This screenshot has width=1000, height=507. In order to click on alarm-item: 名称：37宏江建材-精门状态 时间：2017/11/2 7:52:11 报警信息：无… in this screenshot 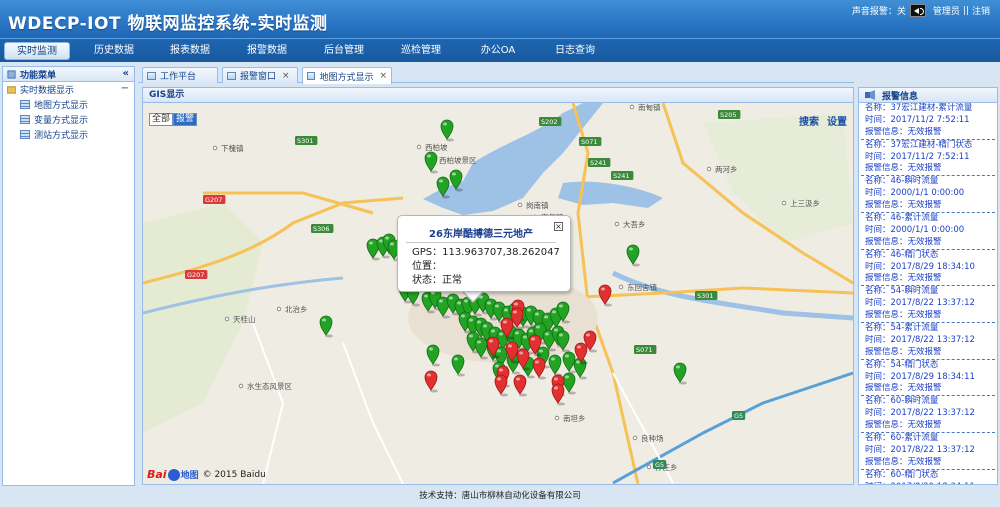, I will do `click(928, 158)`.